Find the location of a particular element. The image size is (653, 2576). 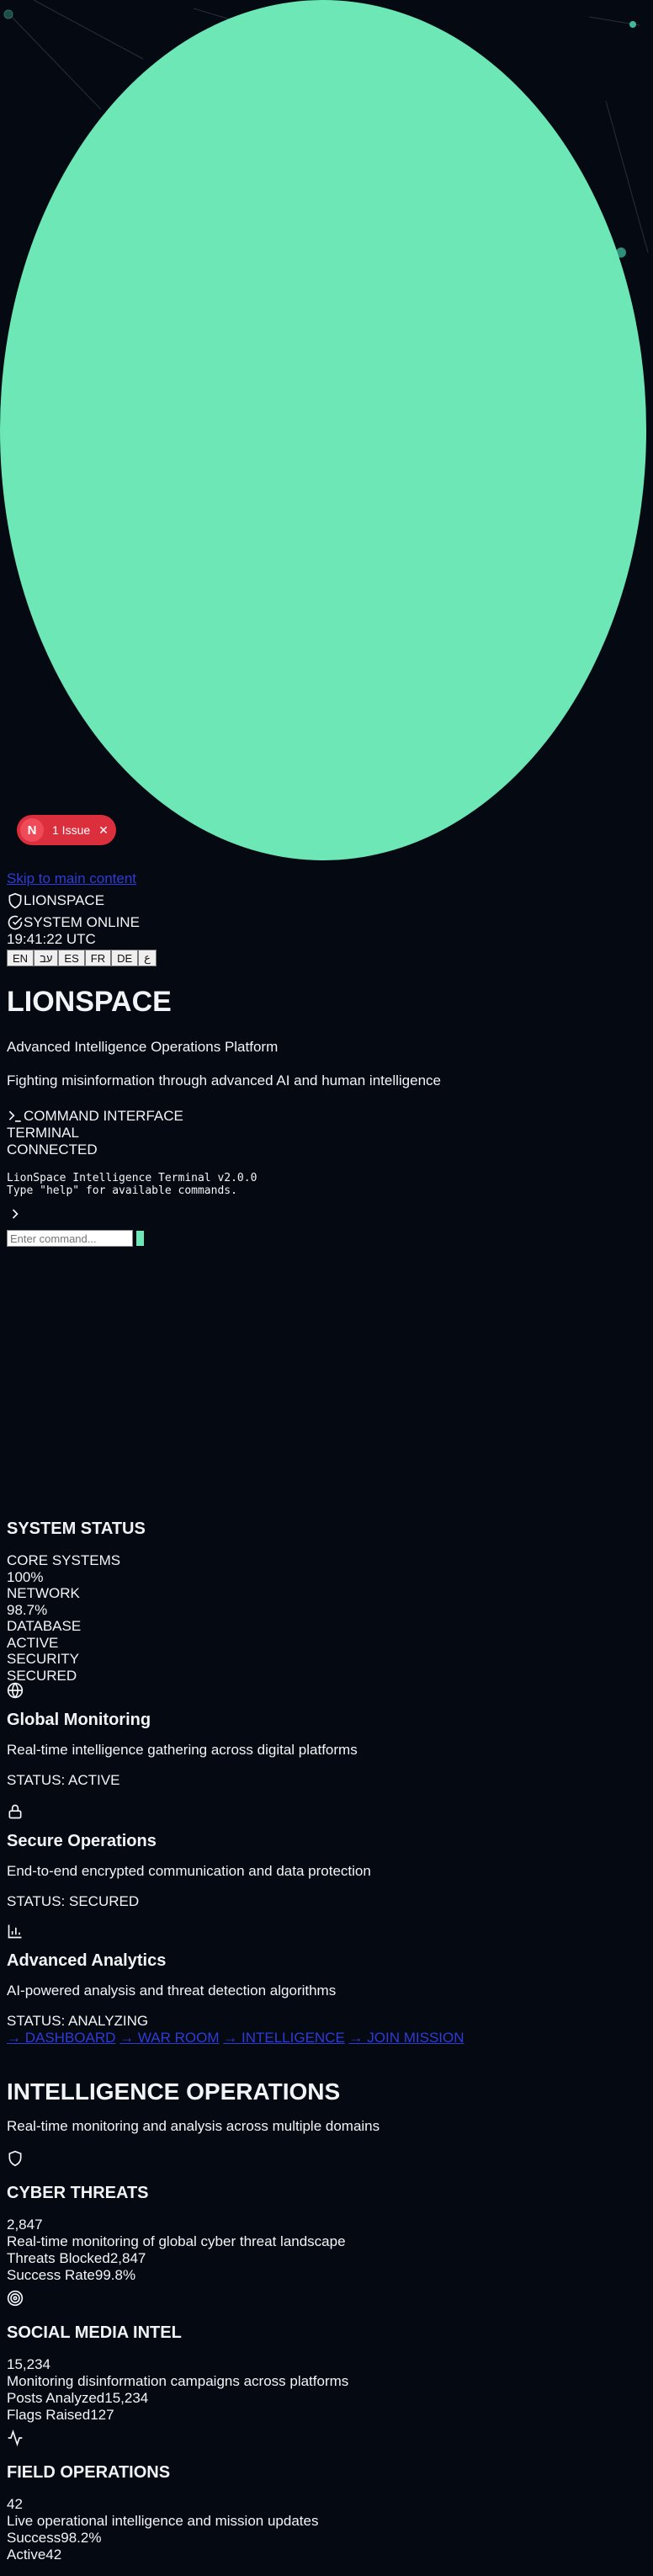

card-stat: Success Rate99.8% is located at coordinates (176, 2276).